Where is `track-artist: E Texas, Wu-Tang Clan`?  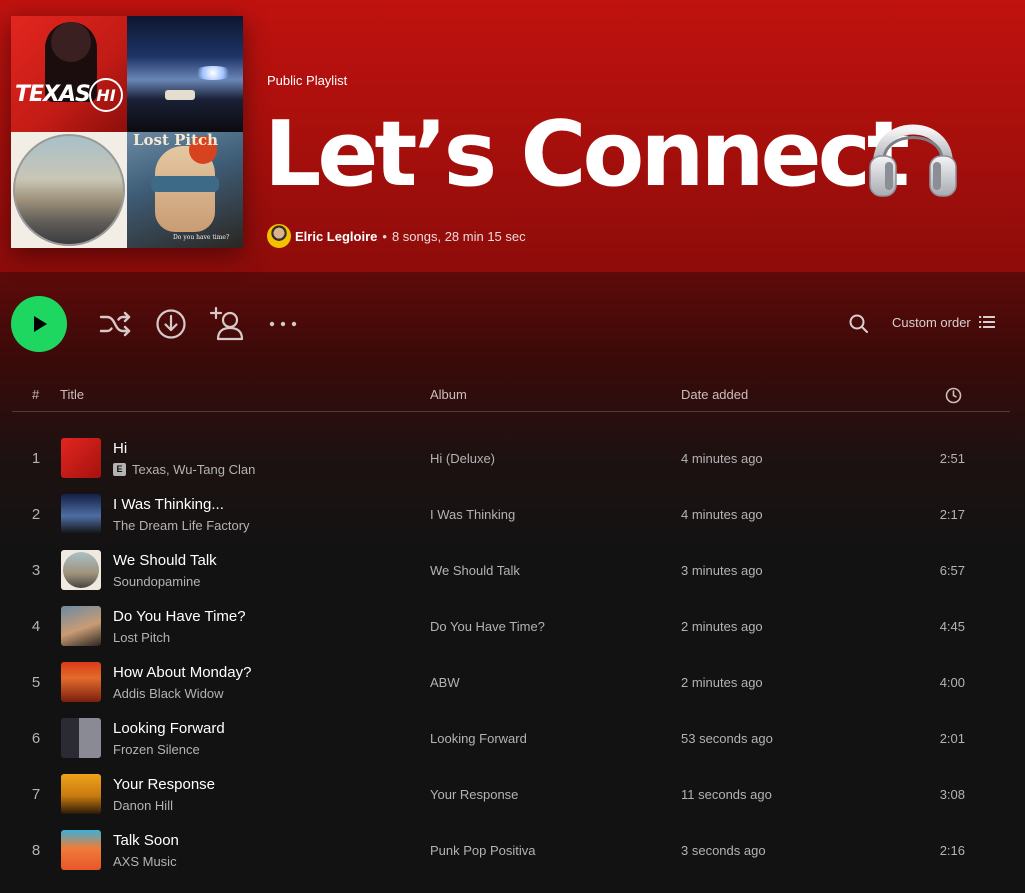
track-artist: E Texas, Wu-Tang Clan is located at coordinates (184, 469).